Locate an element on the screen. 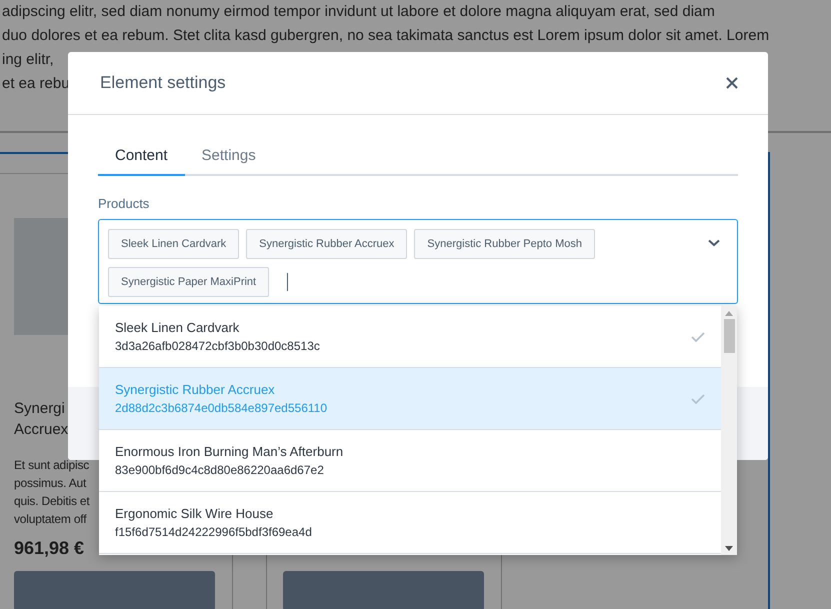  product-name: Ergonomic Silk Wire House is located at coordinates (194, 513).